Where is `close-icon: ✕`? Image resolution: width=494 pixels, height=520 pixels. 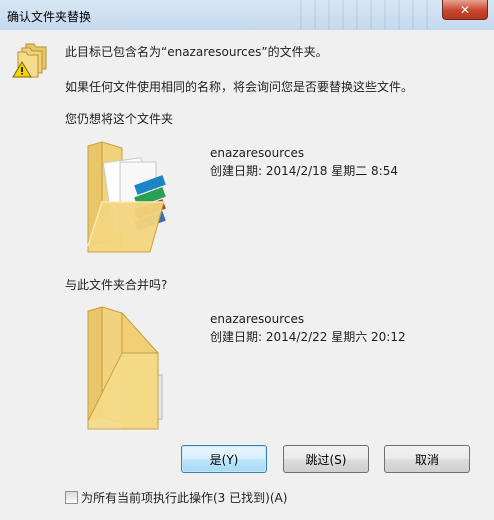 close-icon: ✕ is located at coordinates (465, 9).